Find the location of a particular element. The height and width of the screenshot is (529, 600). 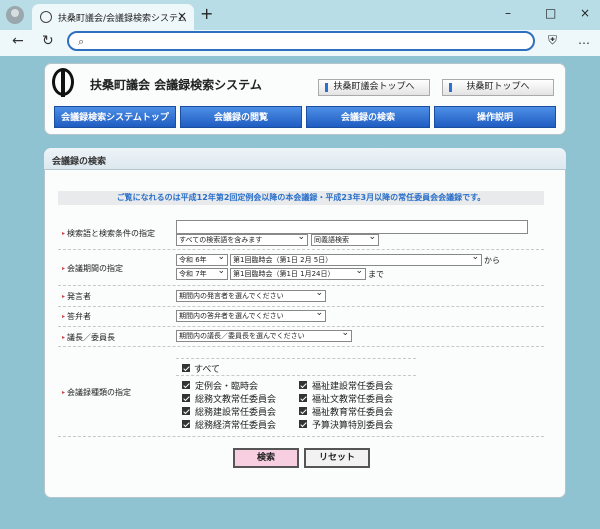

meeting-type-label: 総務経済常任委員会 is located at coordinates (236, 426).